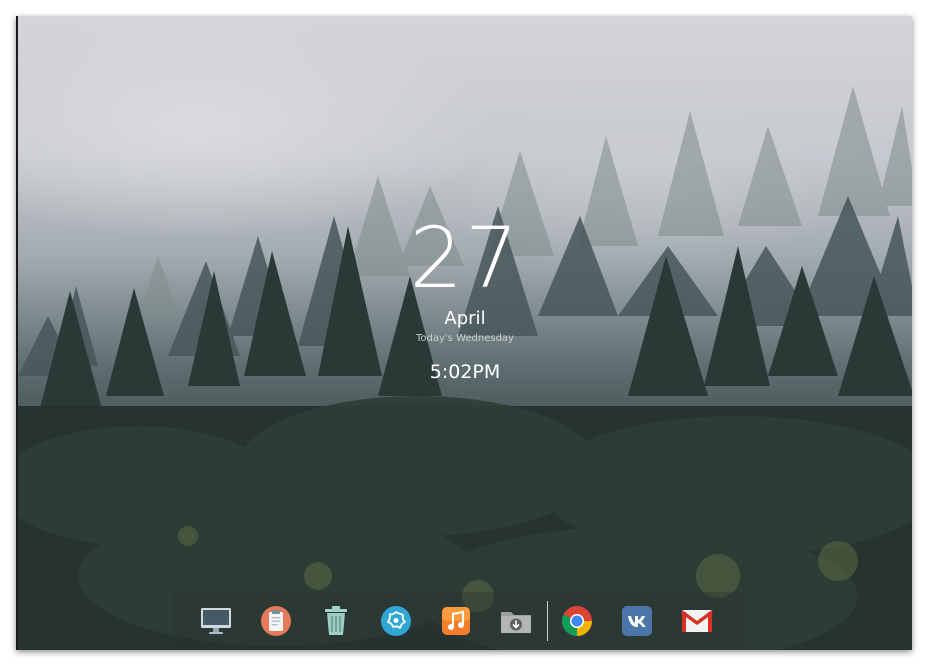  What do you see at coordinates (465, 258) in the screenshot?
I see `day-number: 27` at bounding box center [465, 258].